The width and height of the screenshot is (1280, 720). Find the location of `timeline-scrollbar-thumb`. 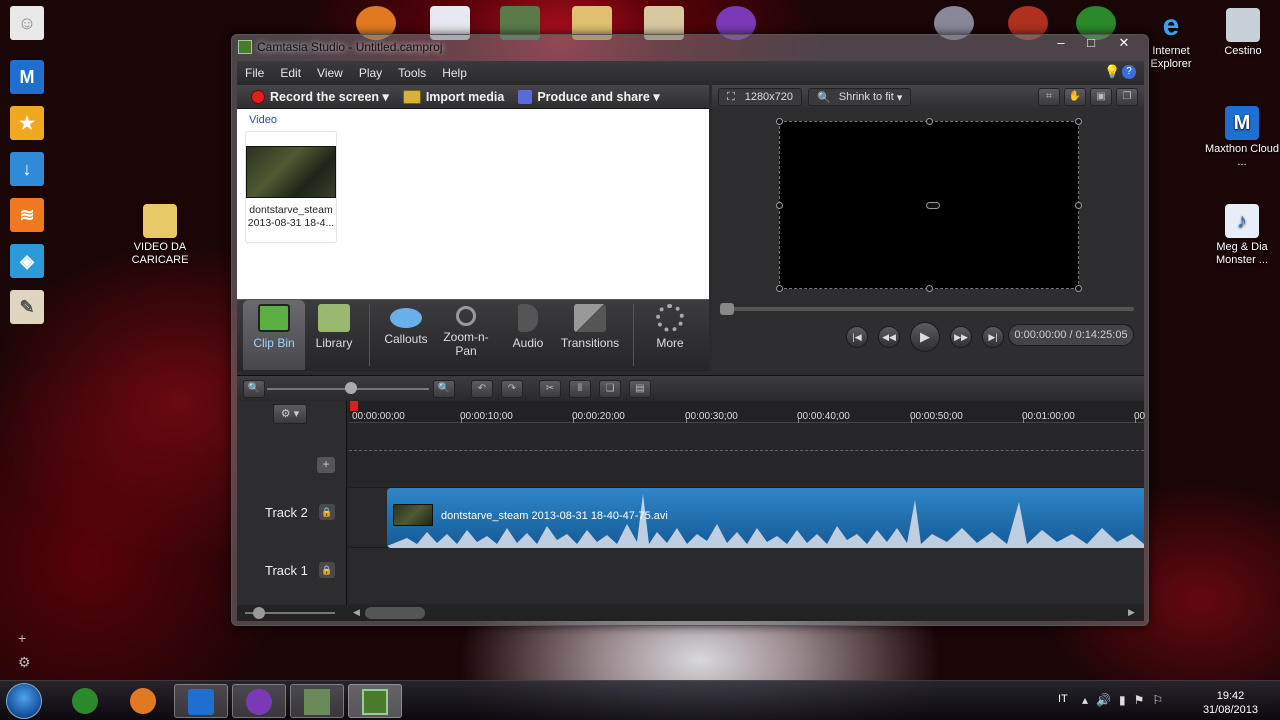

timeline-scrollbar-thumb is located at coordinates (395, 613).